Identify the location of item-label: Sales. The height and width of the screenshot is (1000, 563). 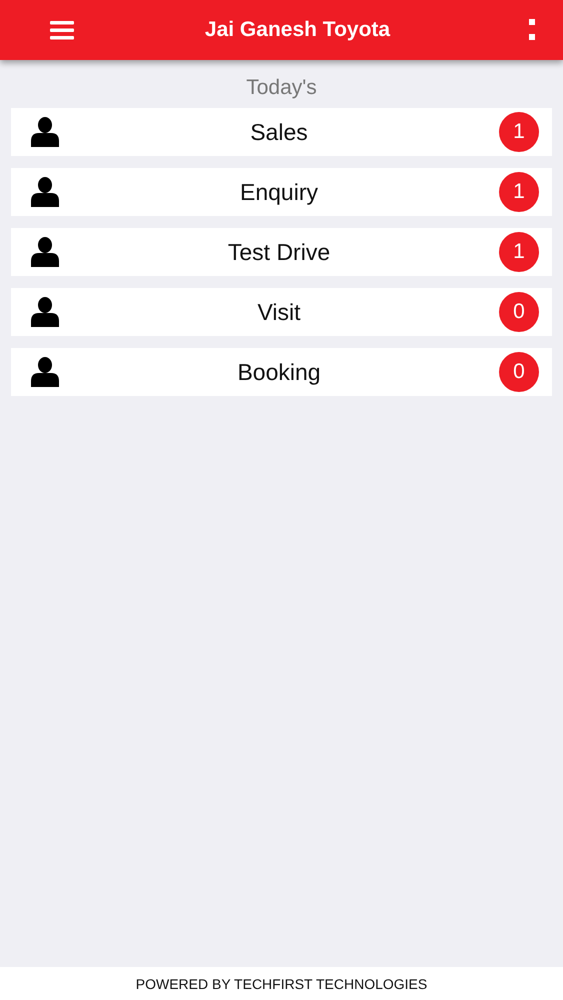
(279, 132).